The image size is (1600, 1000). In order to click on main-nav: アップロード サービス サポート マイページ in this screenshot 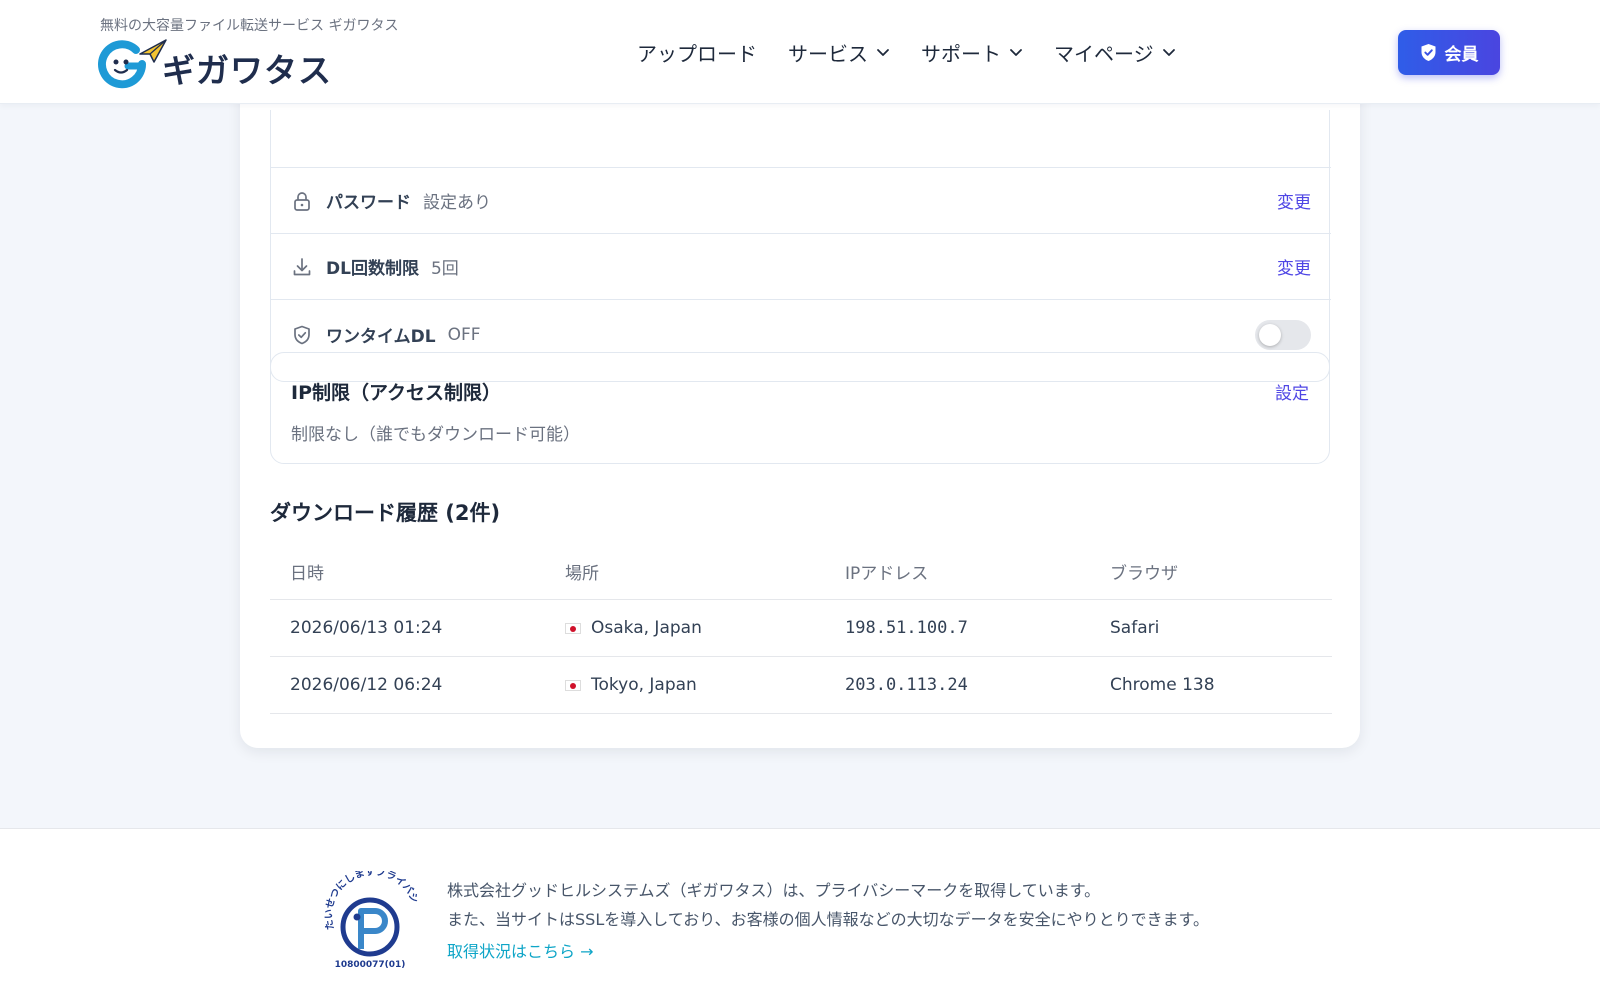, I will do `click(906, 52)`.